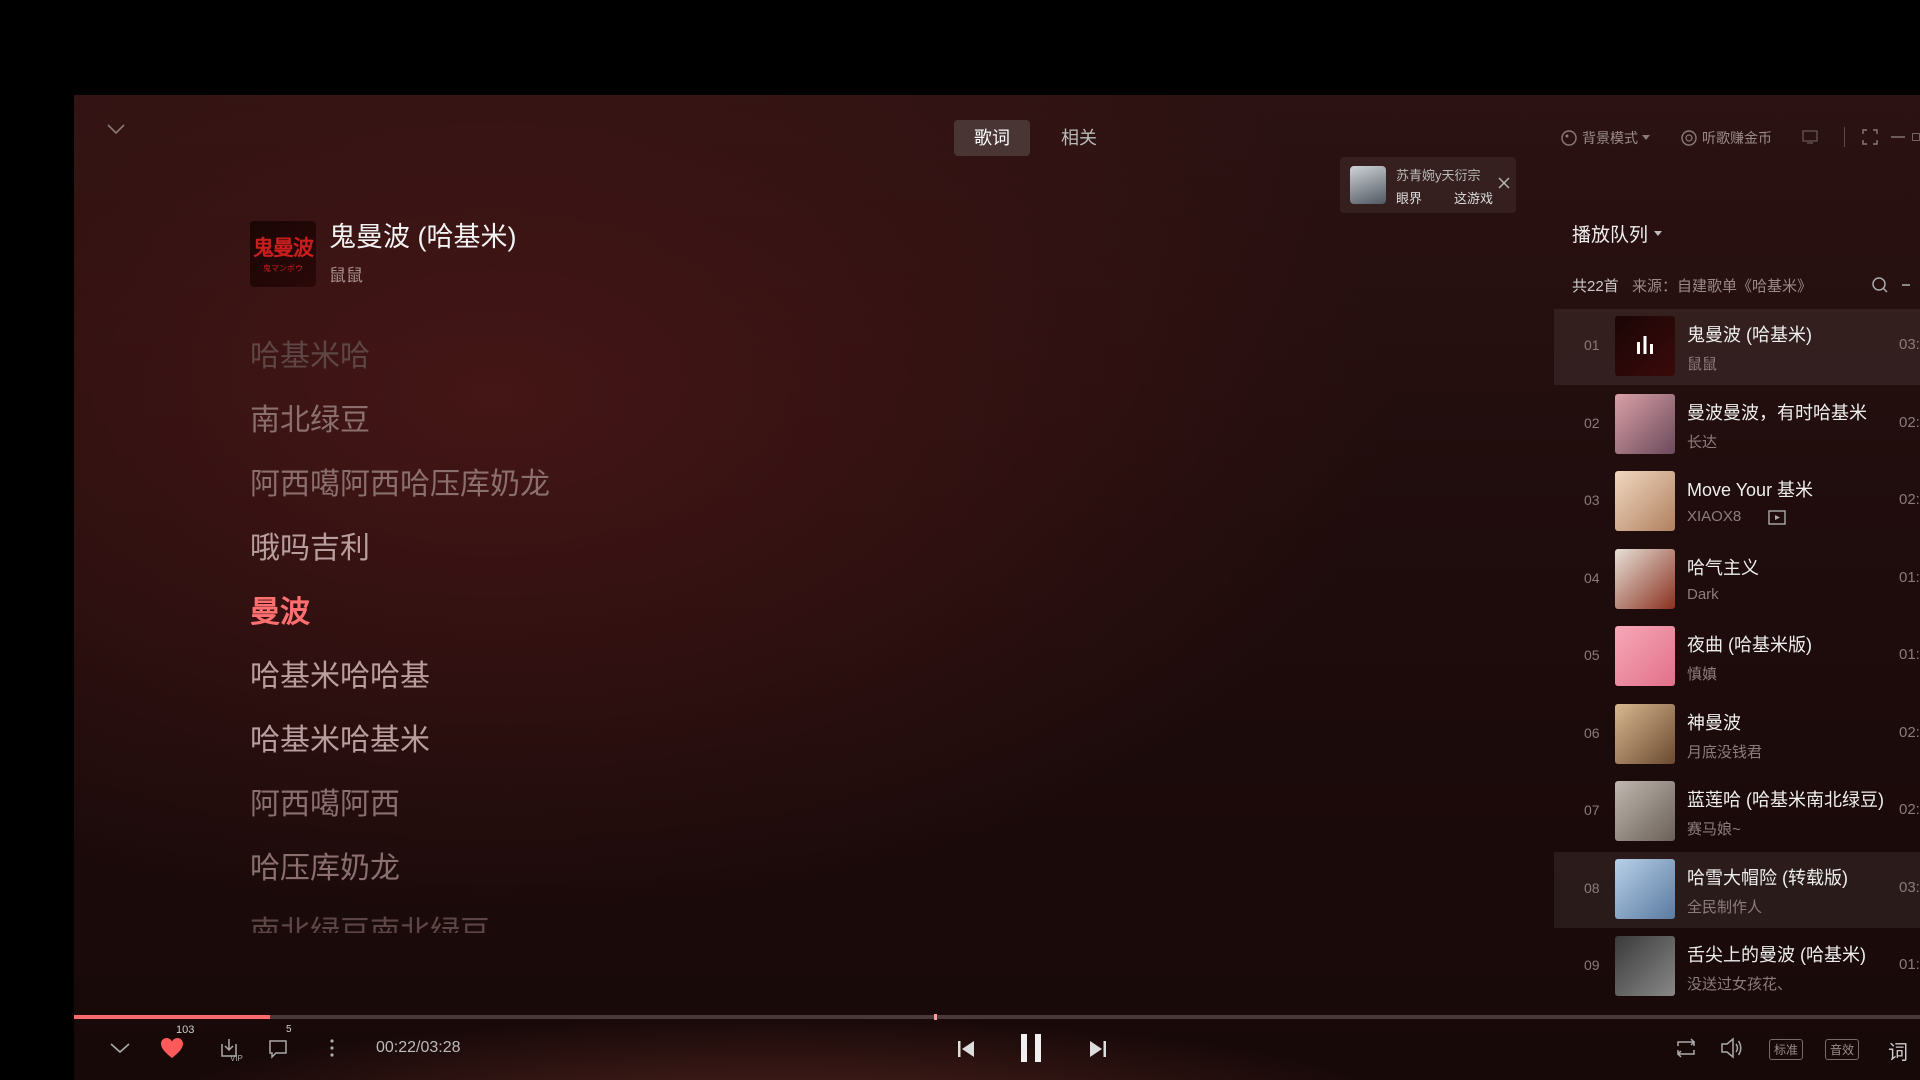 This screenshot has width=1920, height=1080. Describe the element at coordinates (279, 1048) in the screenshot. I see `comment-icon` at that location.